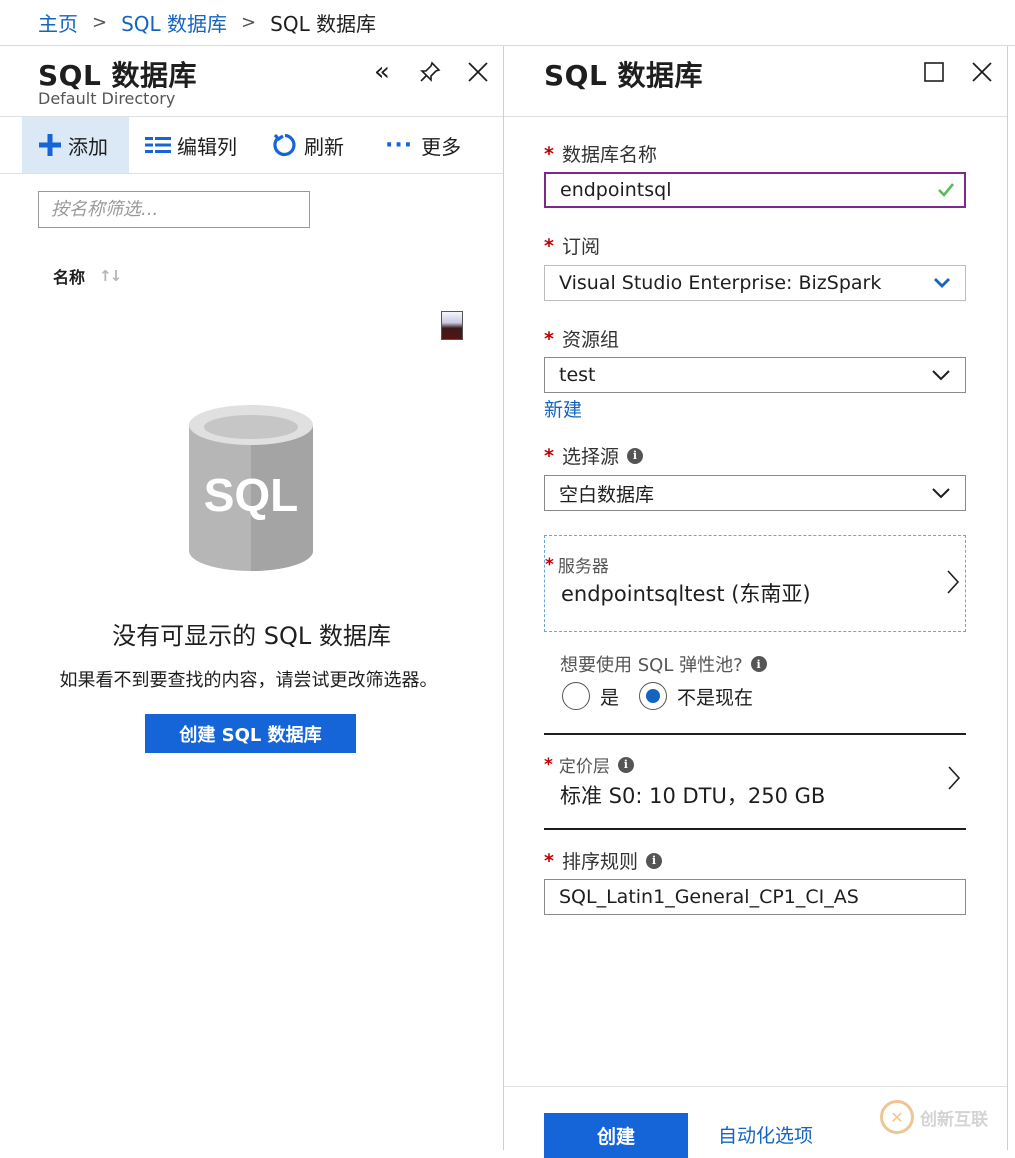  Describe the element at coordinates (765, 1134) in the screenshot. I see `automation-options-link: 自动化选项` at that location.